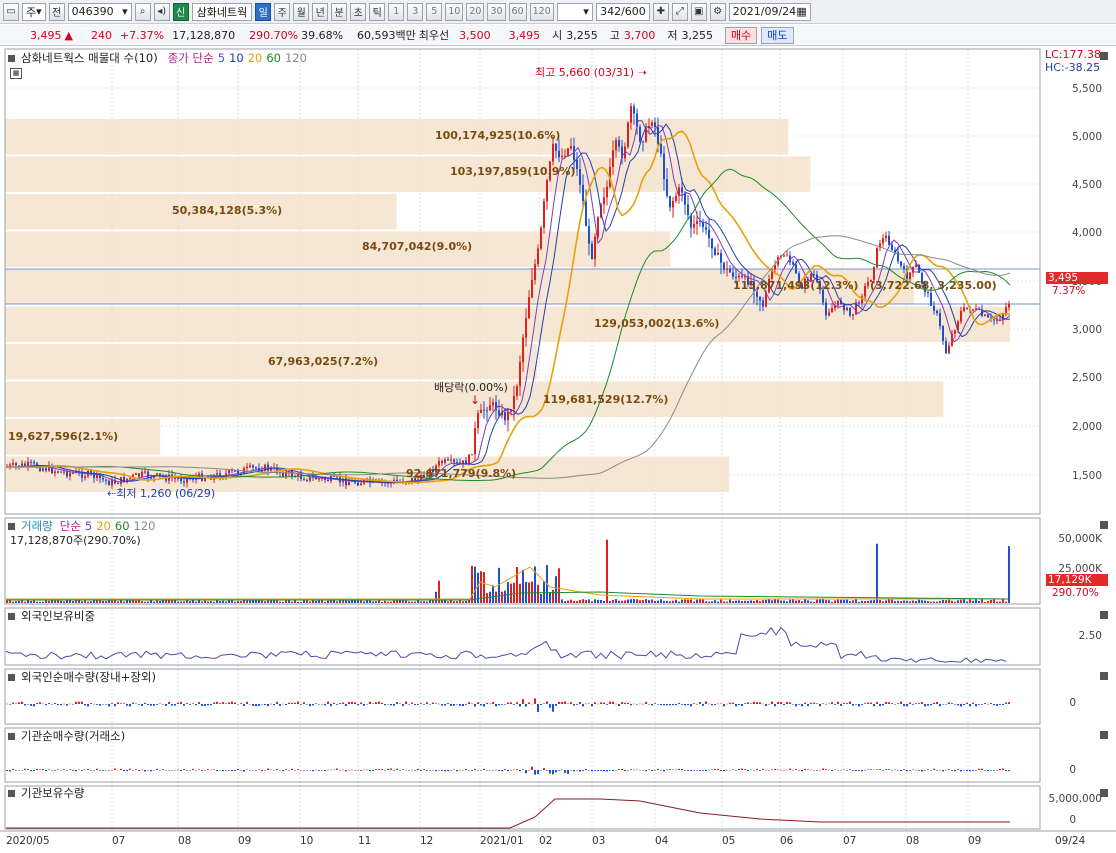 Image resolution: width=1116 pixels, height=853 pixels. Describe the element at coordinates (11, 11) in the screenshot. I see `window-menu-icon: ▭` at that location.